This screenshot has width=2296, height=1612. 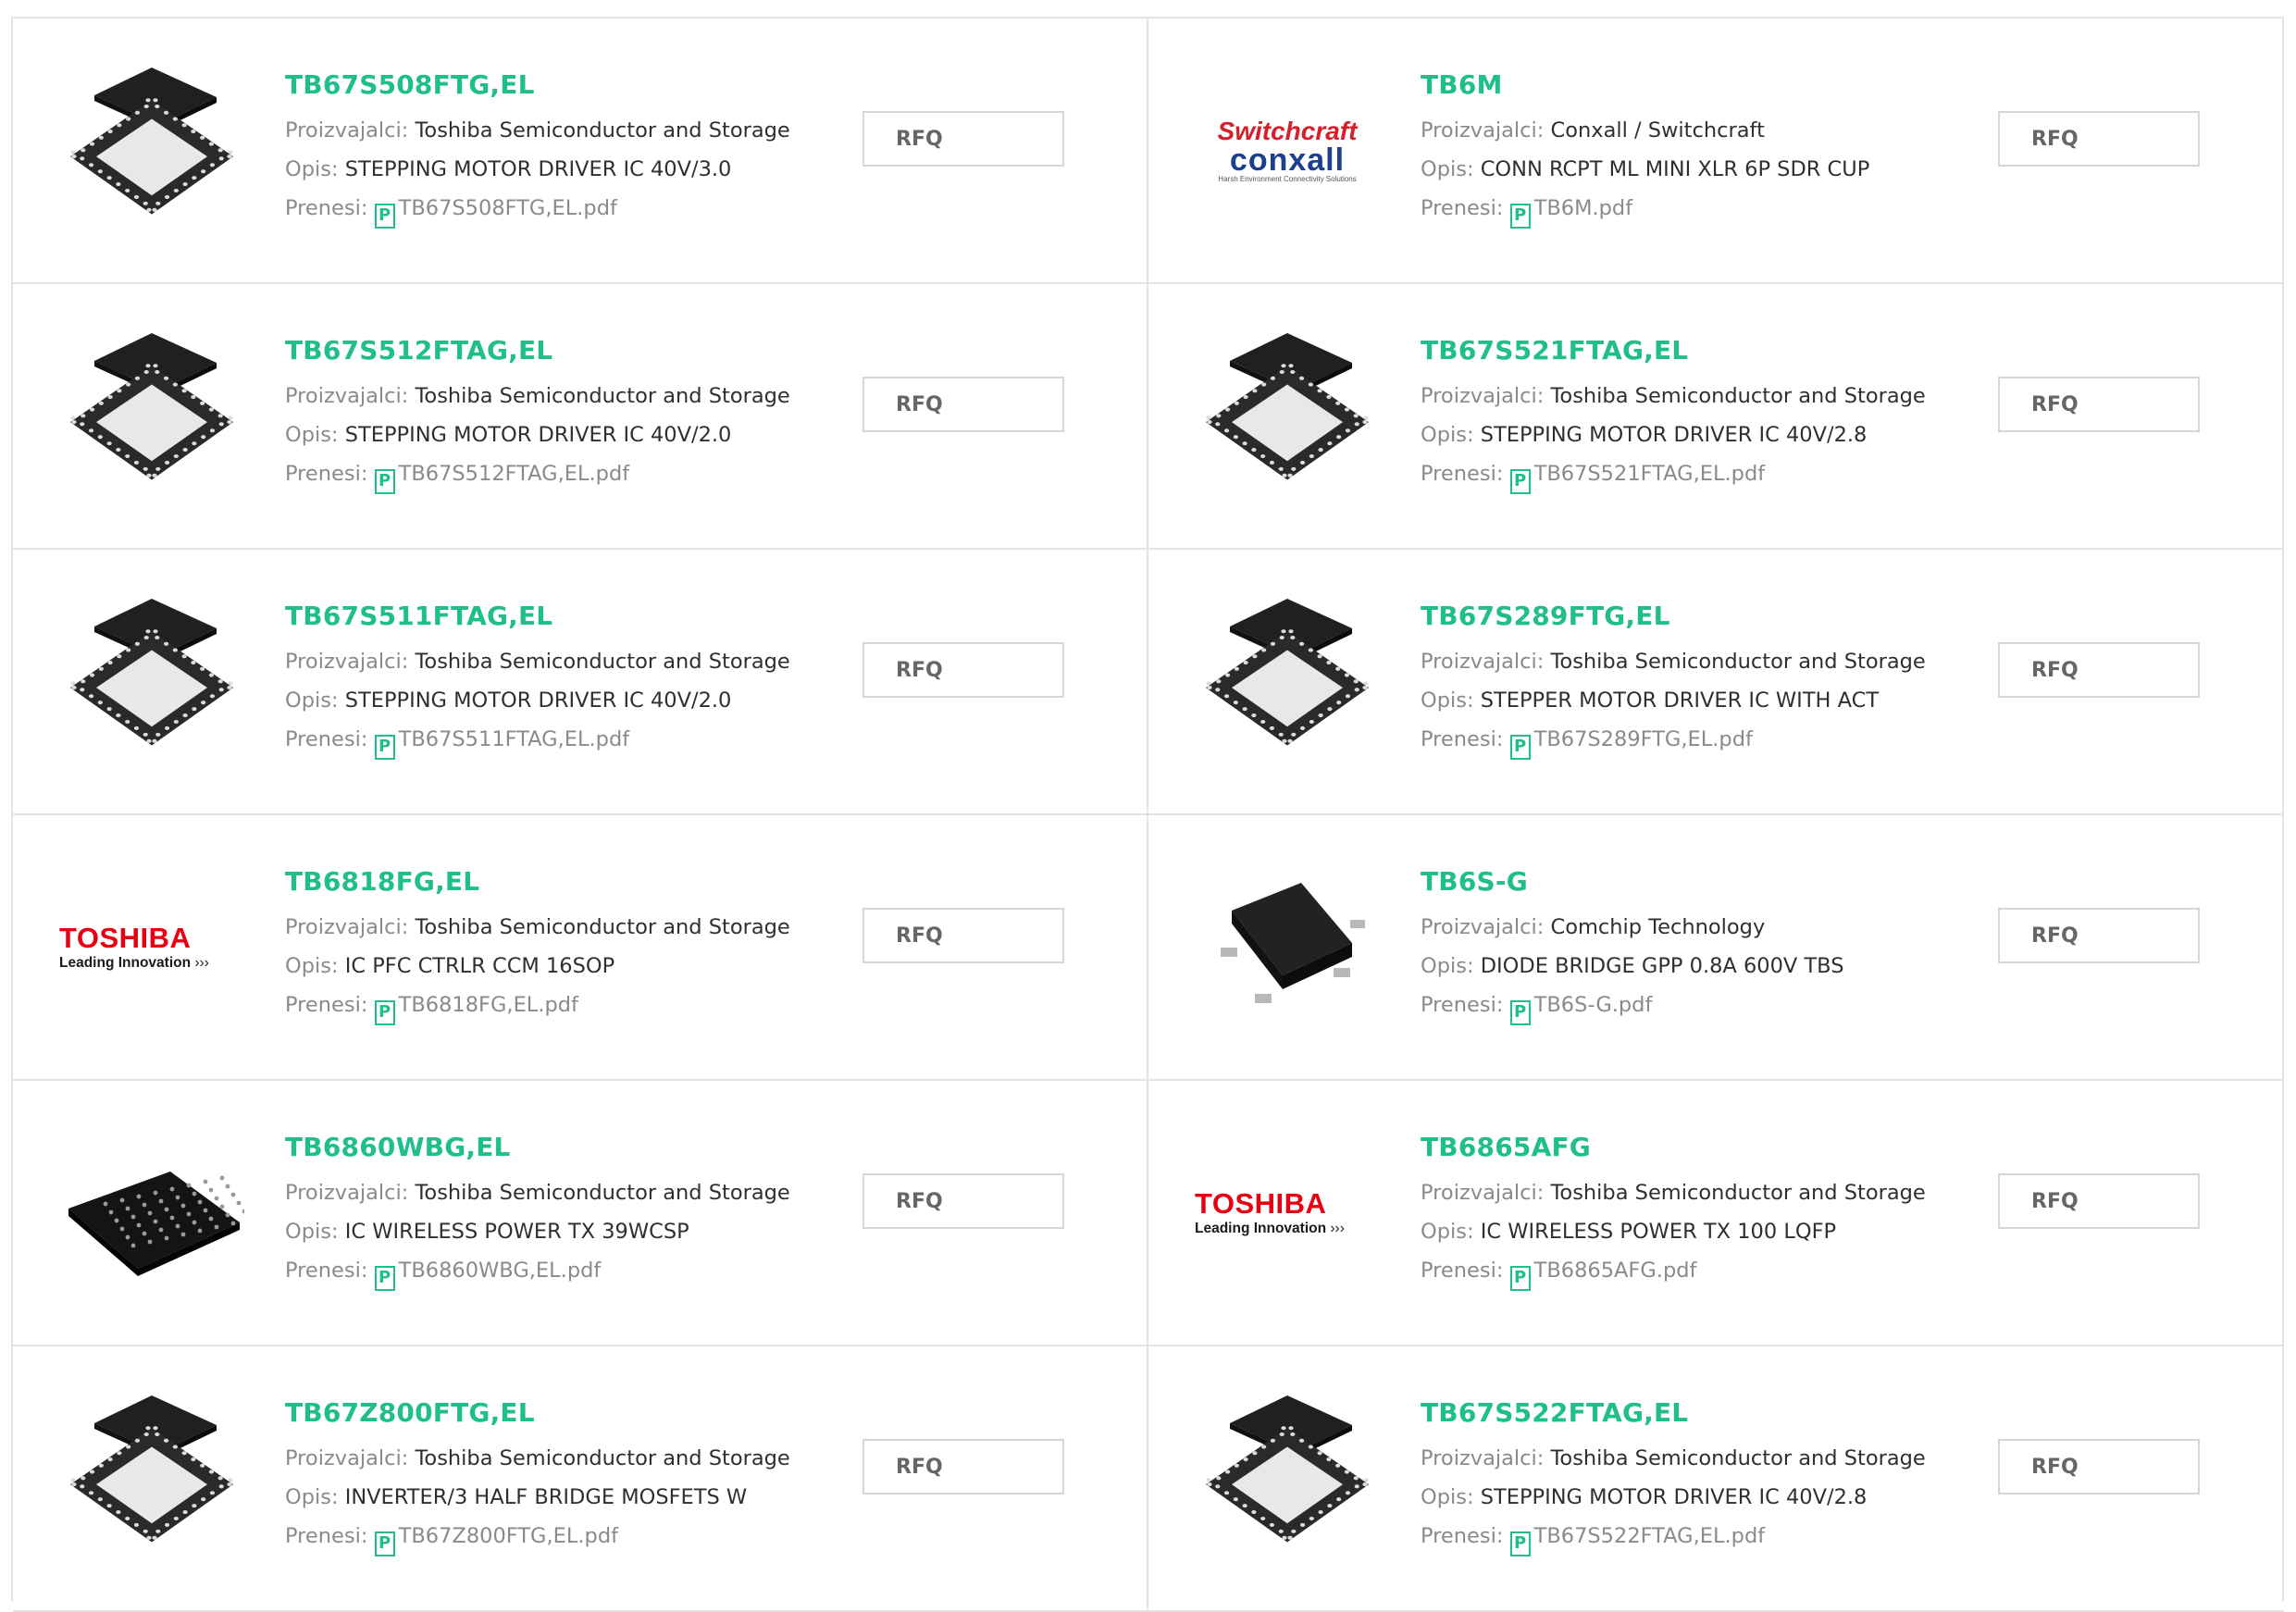 I want to click on datasheet-link: P TB6M.pdf, so click(x=1571, y=212).